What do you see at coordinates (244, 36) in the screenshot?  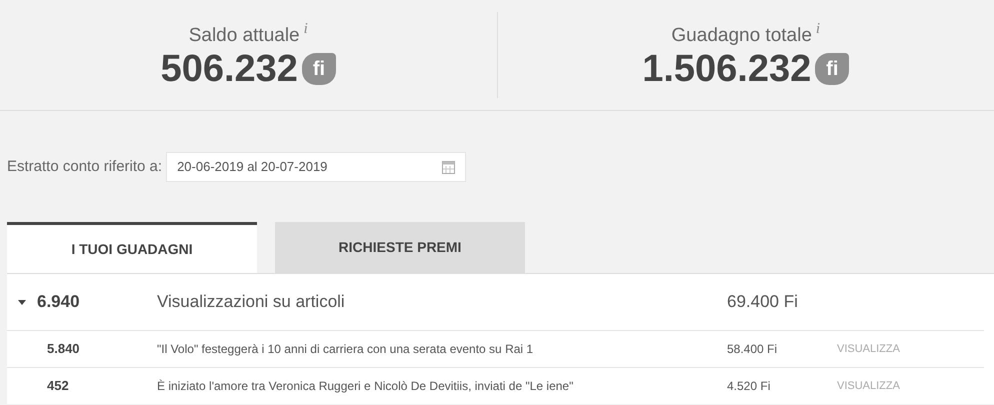 I see `stat-label: Saldo attuale` at bounding box center [244, 36].